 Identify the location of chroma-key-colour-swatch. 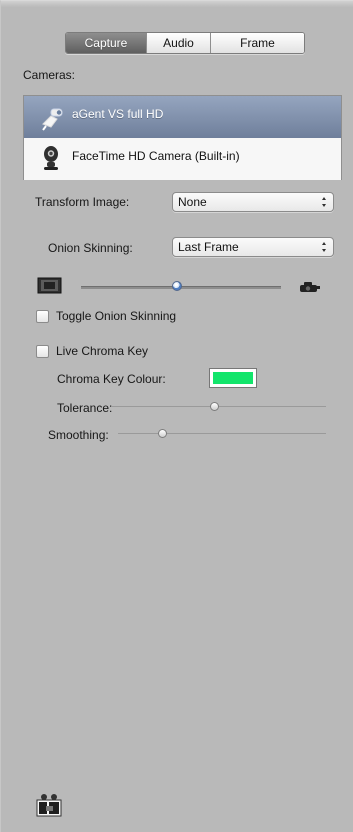
(233, 378).